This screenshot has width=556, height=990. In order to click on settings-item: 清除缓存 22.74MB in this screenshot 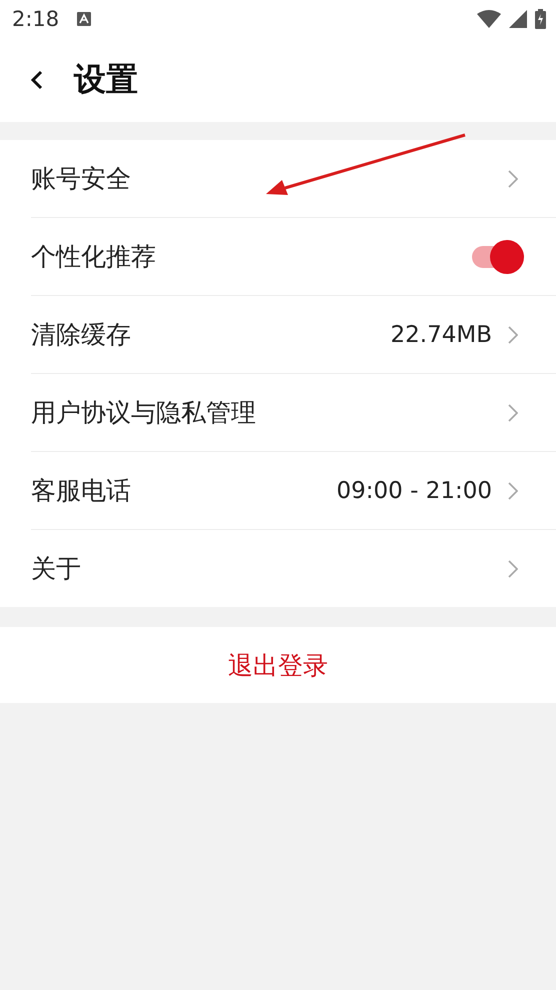, I will do `click(293, 335)`.